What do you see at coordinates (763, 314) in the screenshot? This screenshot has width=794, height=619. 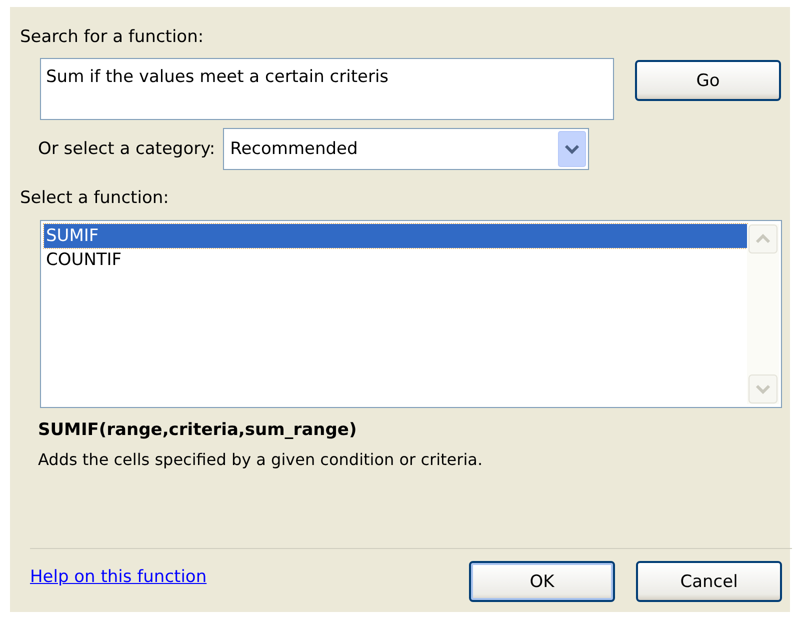 I see `scrollbar` at bounding box center [763, 314].